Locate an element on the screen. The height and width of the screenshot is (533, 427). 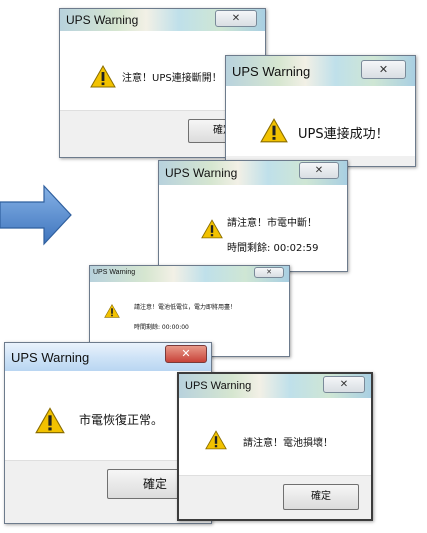
dialog-body: 請注意！電池損壞！ is located at coordinates (275, 437).